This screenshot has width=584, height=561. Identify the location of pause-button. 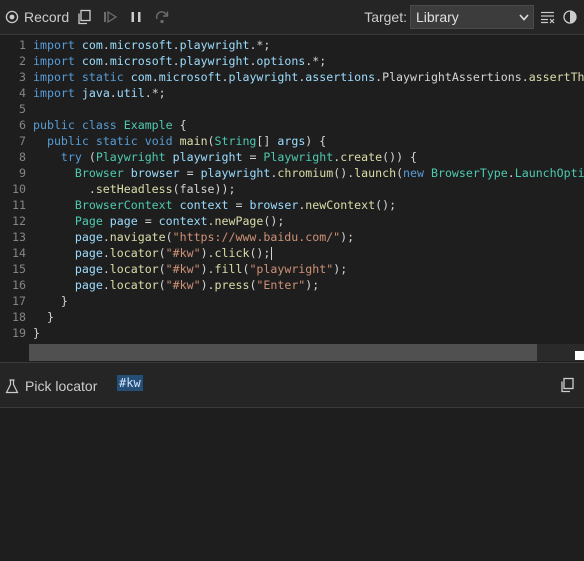
(136, 17).